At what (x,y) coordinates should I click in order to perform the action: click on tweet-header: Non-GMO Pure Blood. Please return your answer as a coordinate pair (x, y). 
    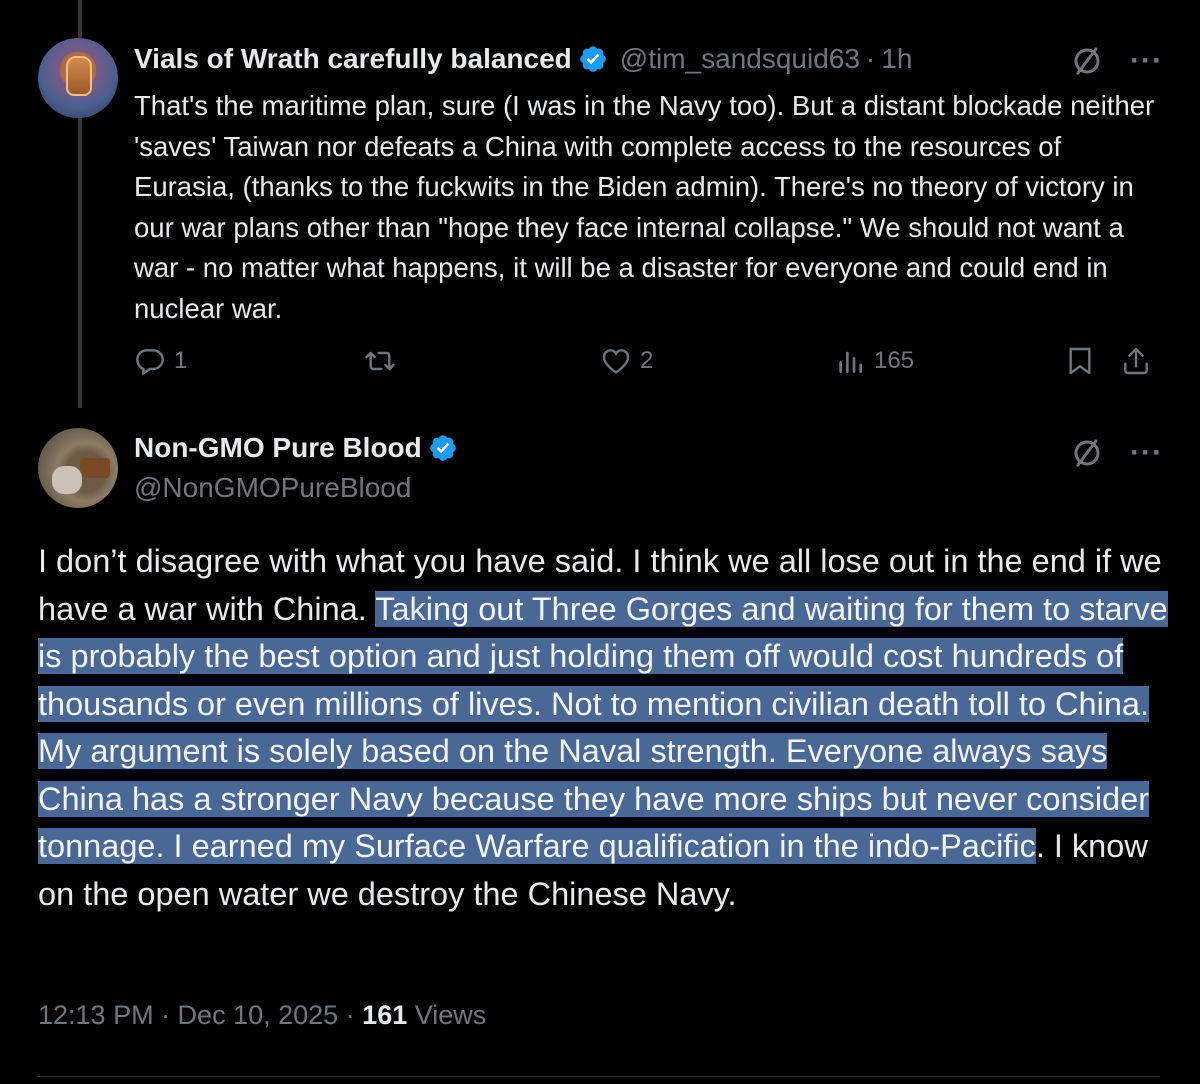
    Looking at the image, I should click on (296, 448).